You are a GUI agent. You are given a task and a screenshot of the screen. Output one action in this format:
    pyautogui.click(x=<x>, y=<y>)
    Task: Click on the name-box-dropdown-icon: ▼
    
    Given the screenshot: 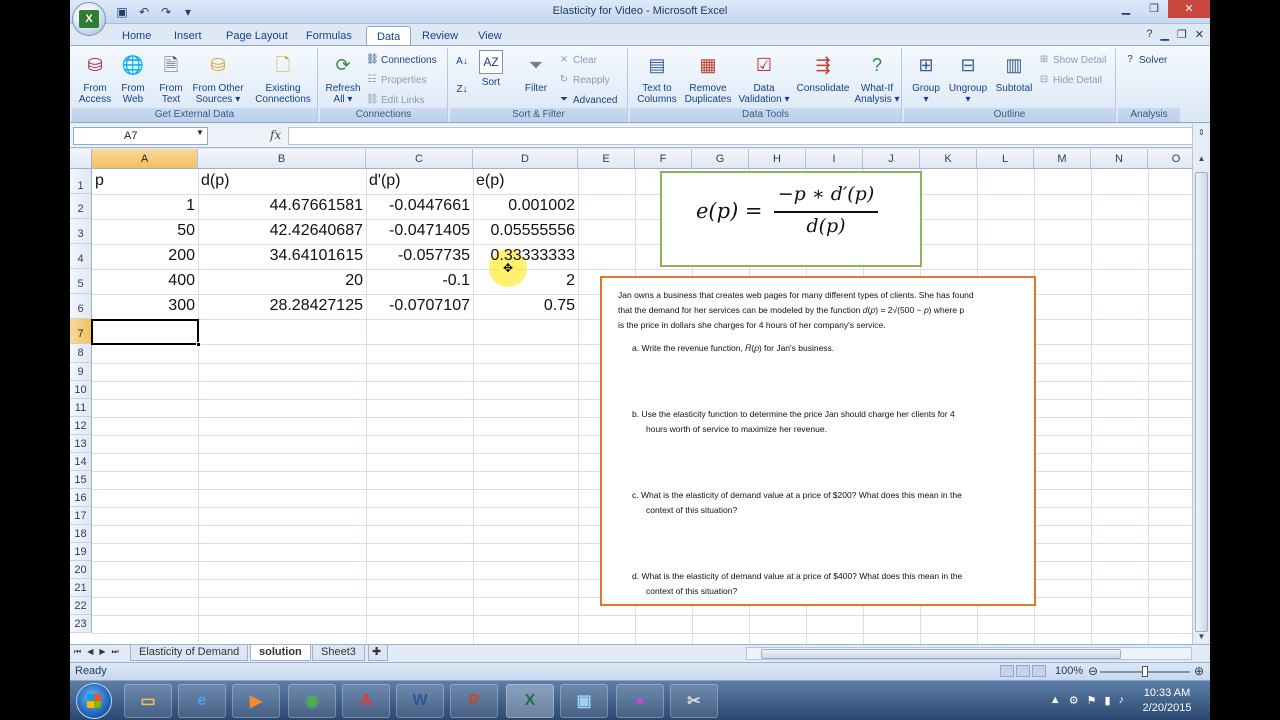 What is the action you would take?
    pyautogui.click(x=200, y=132)
    